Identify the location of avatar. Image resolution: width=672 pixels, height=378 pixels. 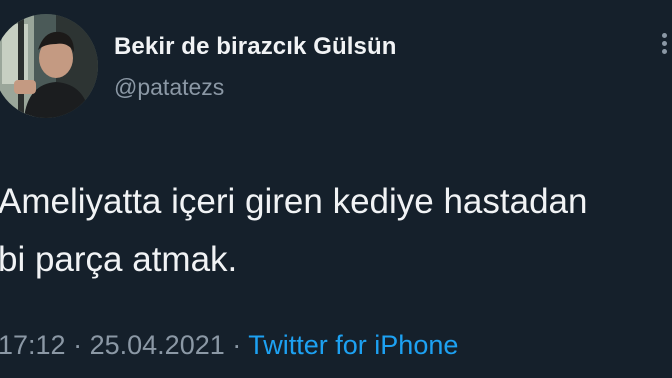
(49, 66).